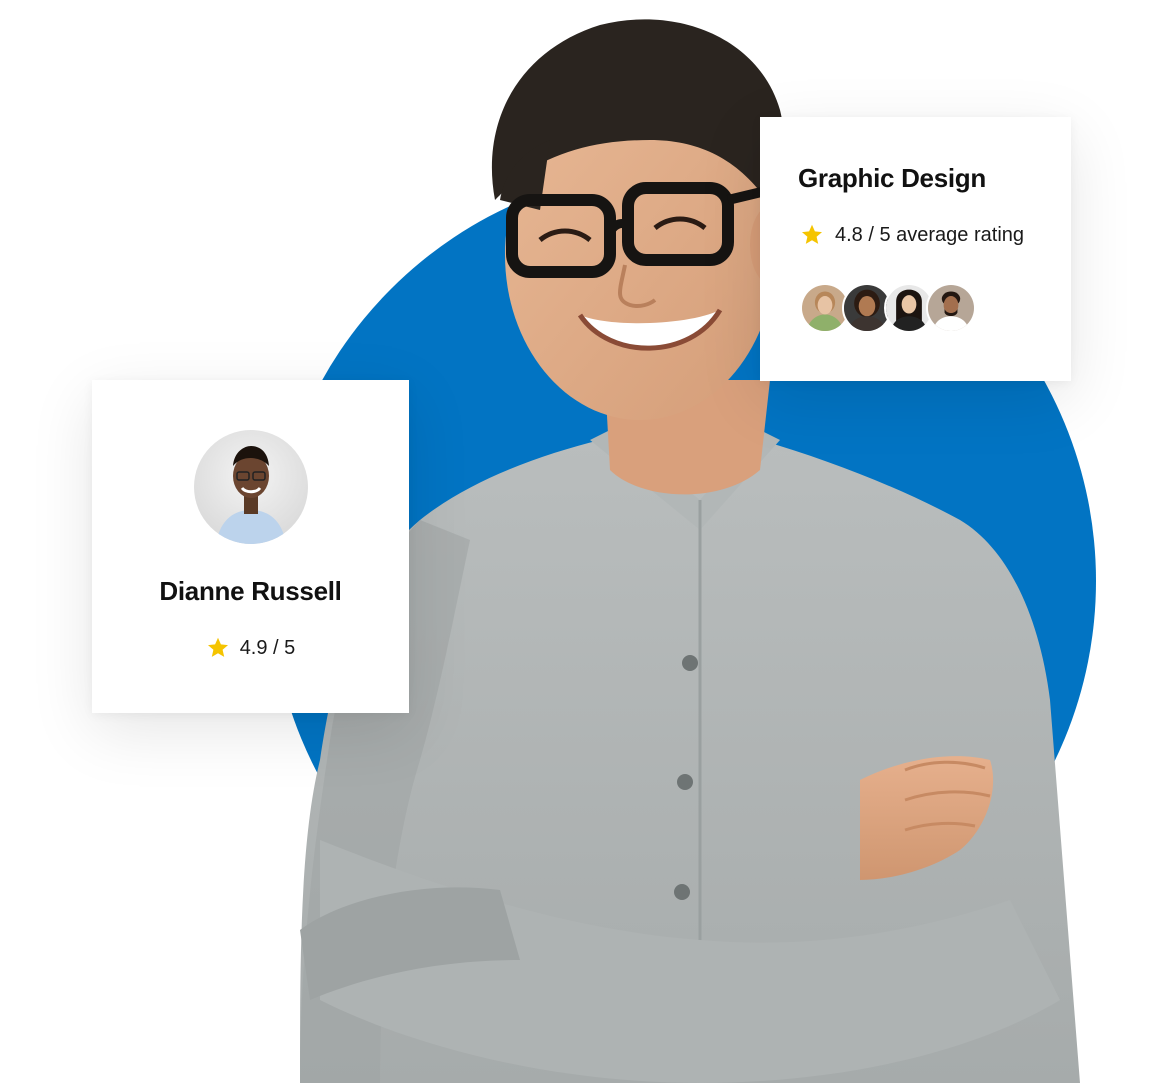 The height and width of the screenshot is (1083, 1158). I want to click on course-rating-card: Graphic Design 4.8 / 5 average rating, so click(915, 249).